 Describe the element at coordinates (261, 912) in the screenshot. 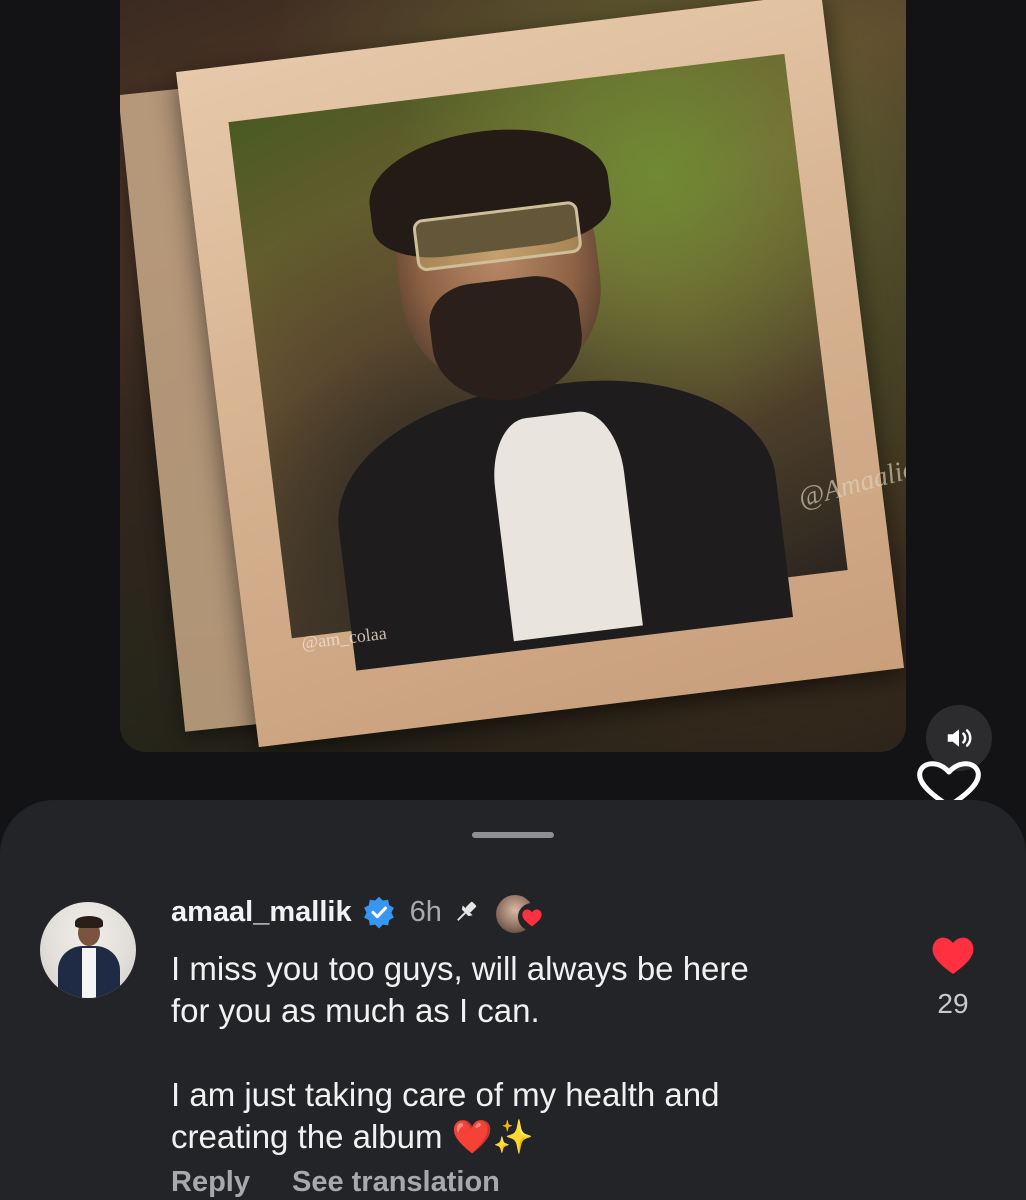

I see `comment-username: amaal_mallik` at that location.